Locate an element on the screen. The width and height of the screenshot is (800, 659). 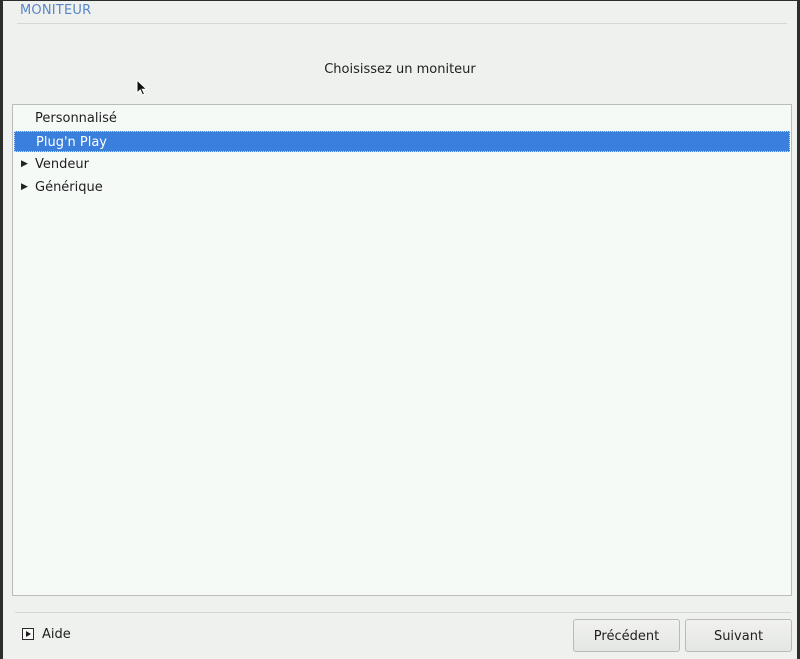
previous-button: Précédent is located at coordinates (626, 635).